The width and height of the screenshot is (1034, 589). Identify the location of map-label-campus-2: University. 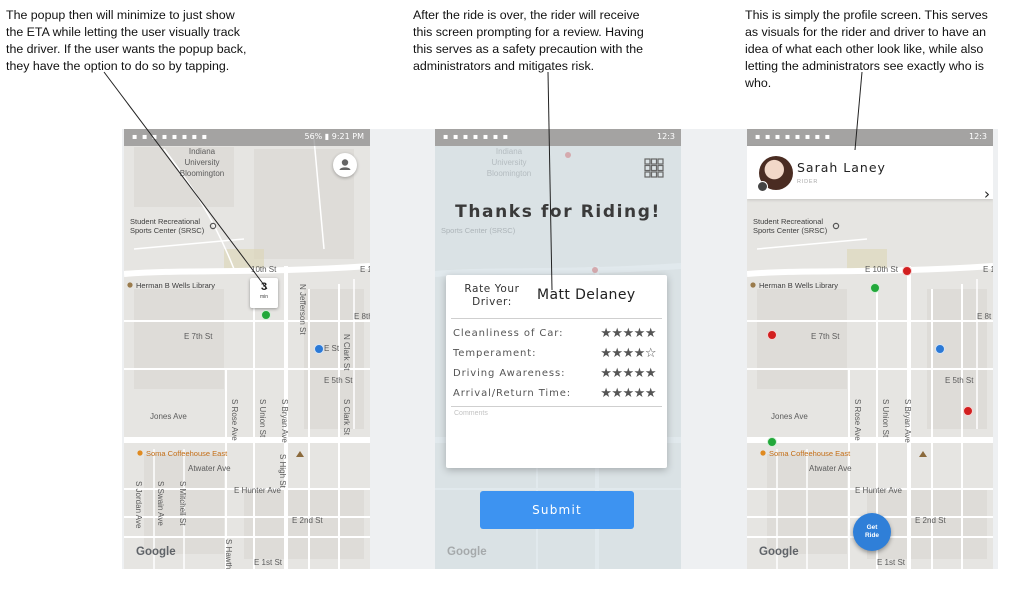
(201, 162).